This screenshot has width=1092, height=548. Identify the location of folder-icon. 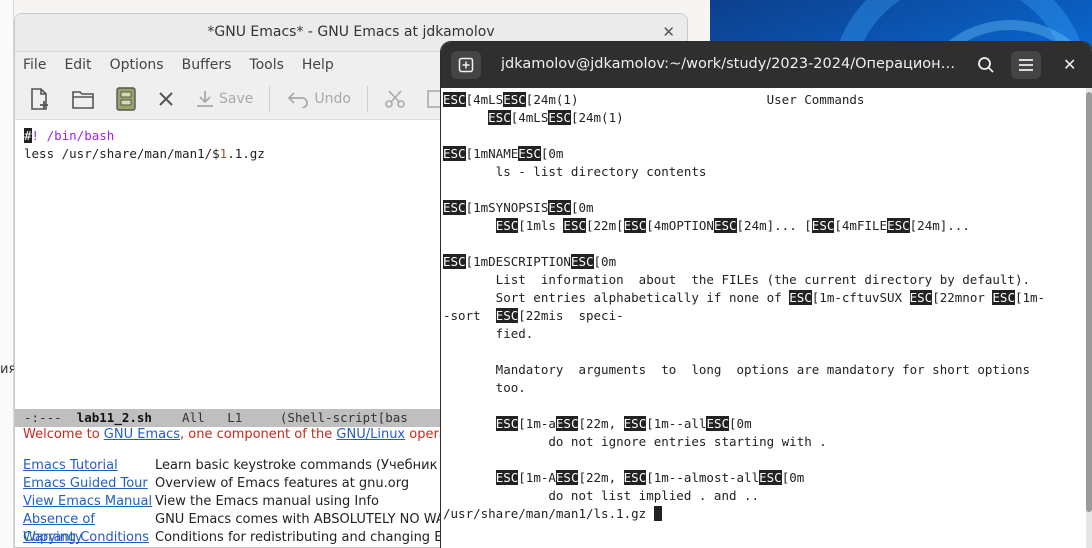
(83, 99).